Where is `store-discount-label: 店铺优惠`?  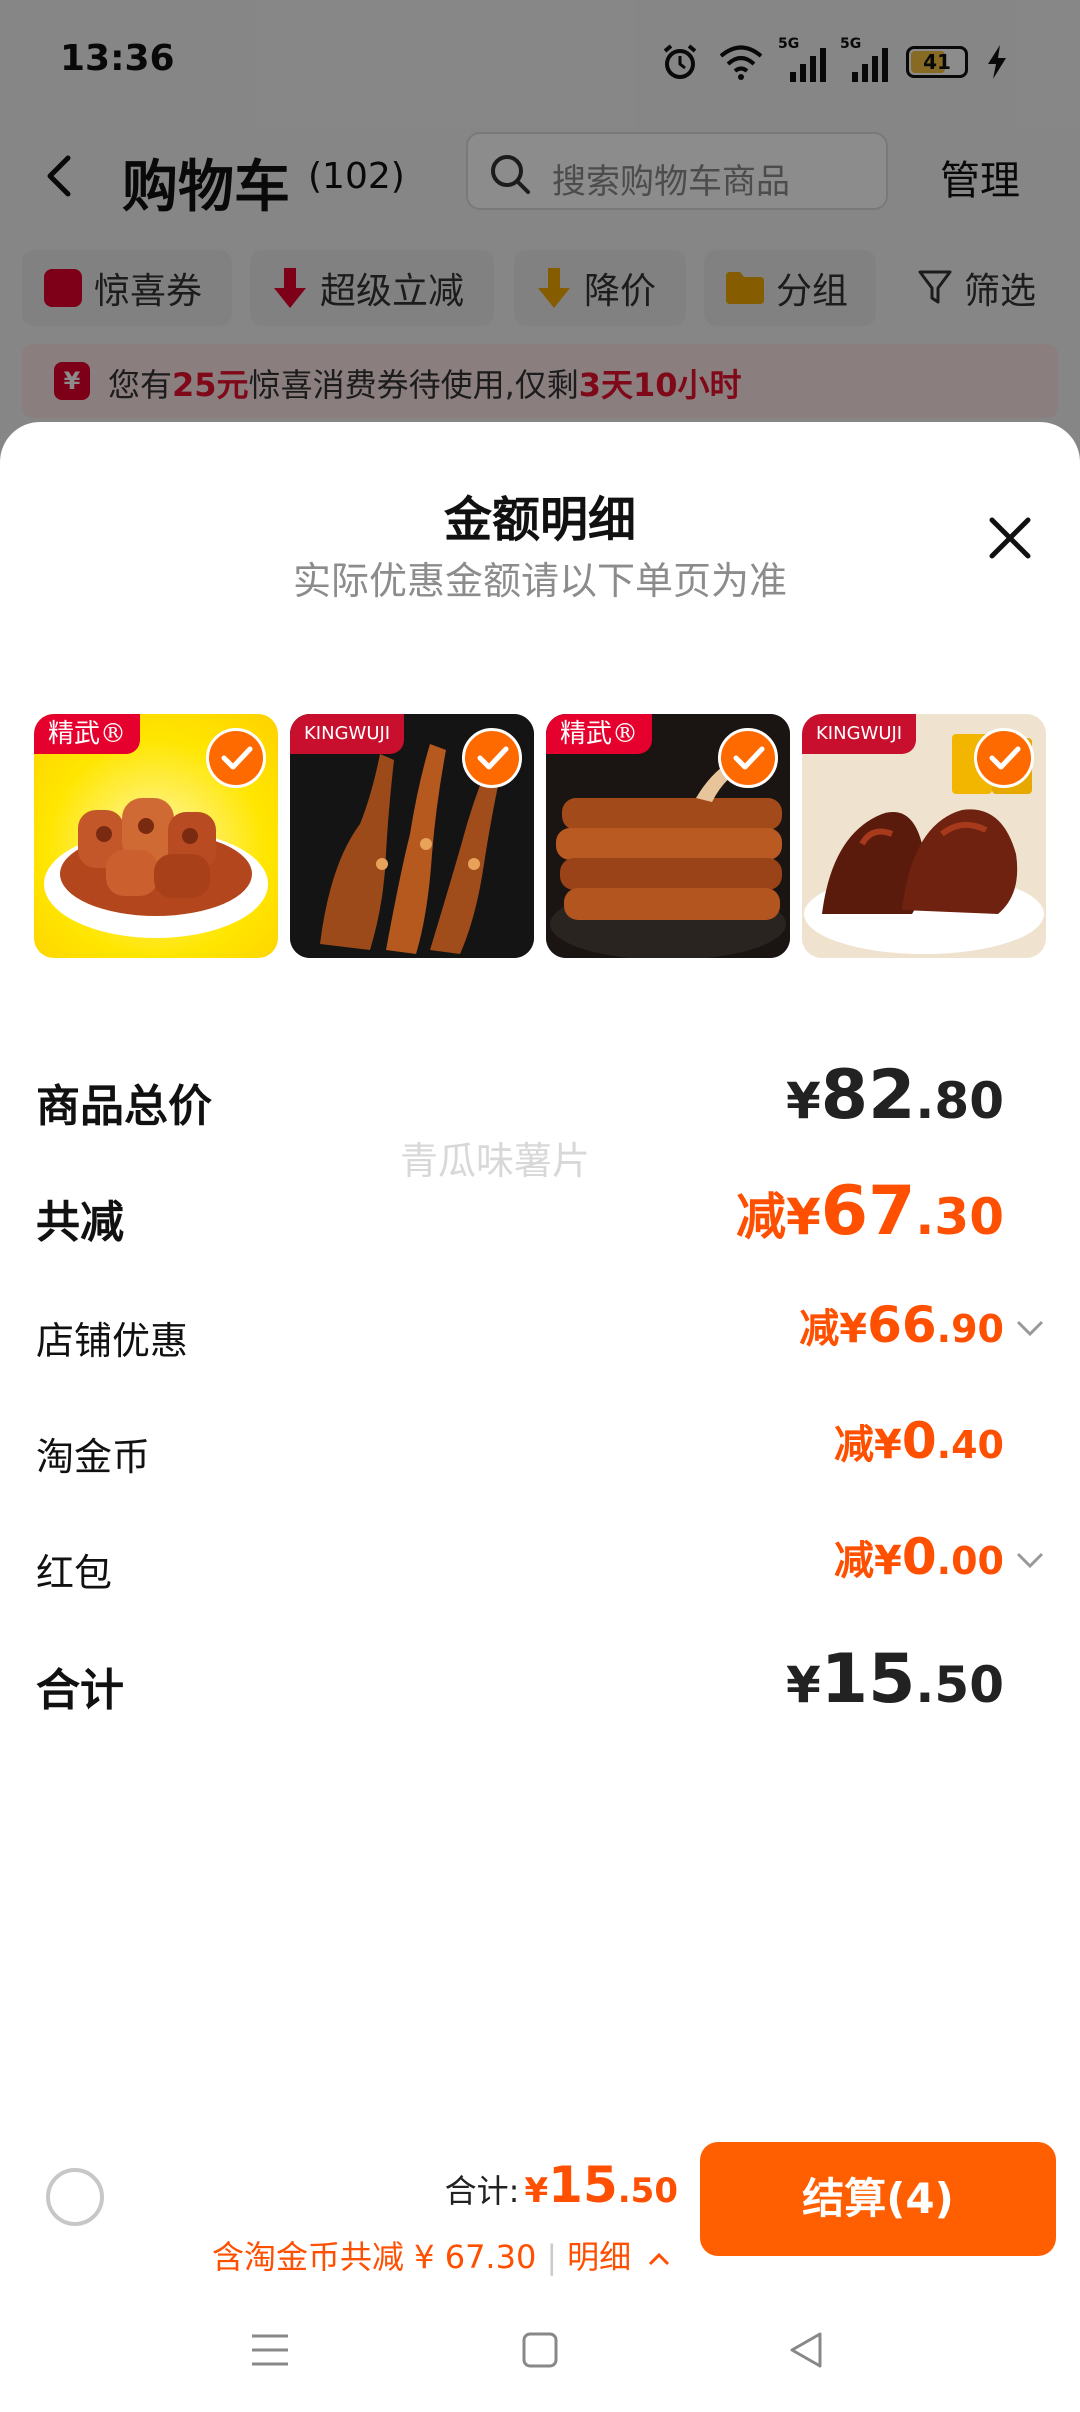 store-discount-label: 店铺优惠 is located at coordinates (112, 1341).